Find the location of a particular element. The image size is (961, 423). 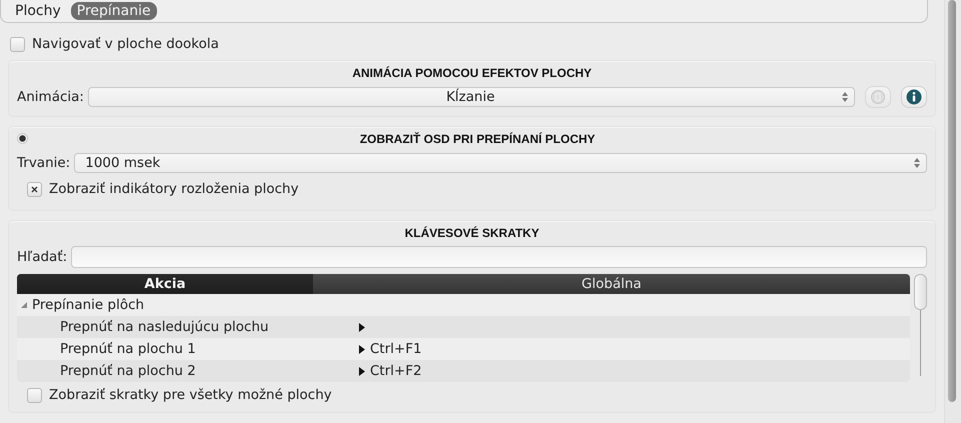

configure-icon is located at coordinates (878, 97).